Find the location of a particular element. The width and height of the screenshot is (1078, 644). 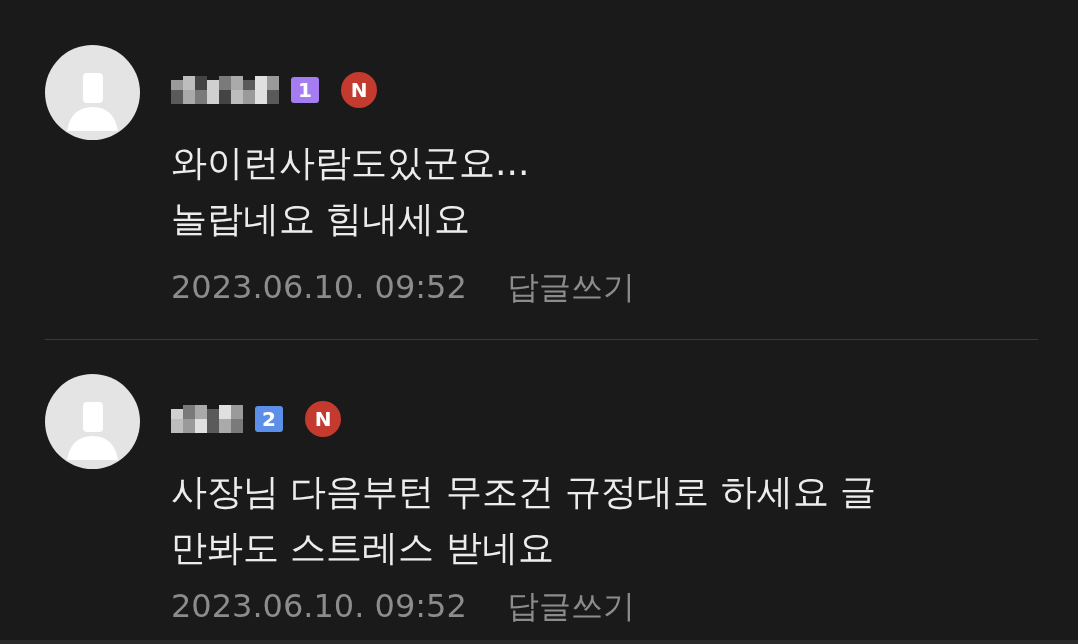

comment-text: 만봐도 스트레스 받네요 is located at coordinates (363, 548).